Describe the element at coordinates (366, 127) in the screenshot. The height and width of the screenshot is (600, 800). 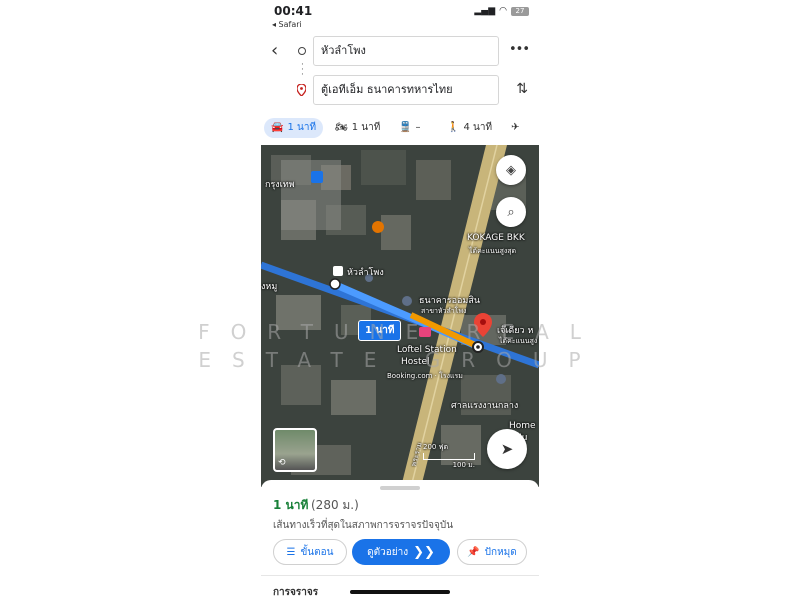
I see `mode-motorcycle-label: 1 นาที` at that location.